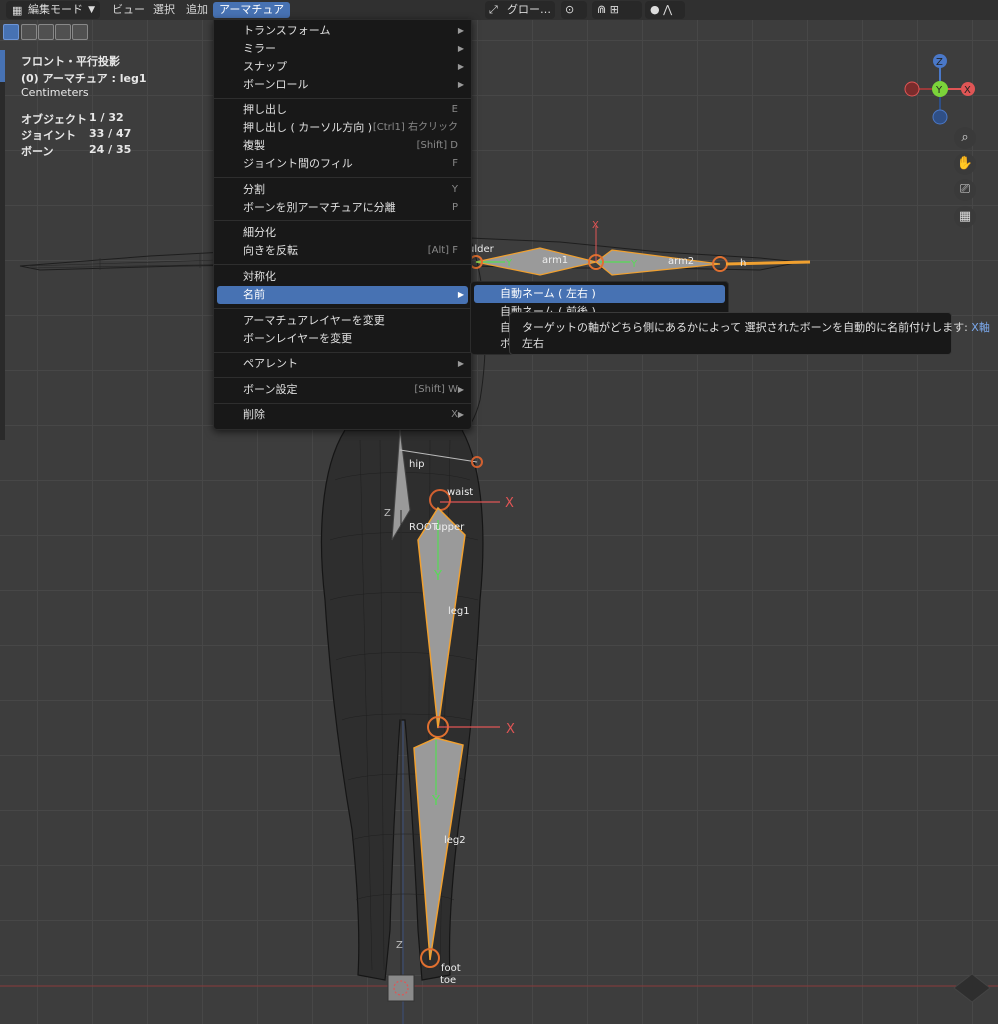 This screenshot has height=1024, width=998. What do you see at coordinates (342, 415) in the screenshot?
I see `menu-item-delete: 削除 X ▶` at bounding box center [342, 415].